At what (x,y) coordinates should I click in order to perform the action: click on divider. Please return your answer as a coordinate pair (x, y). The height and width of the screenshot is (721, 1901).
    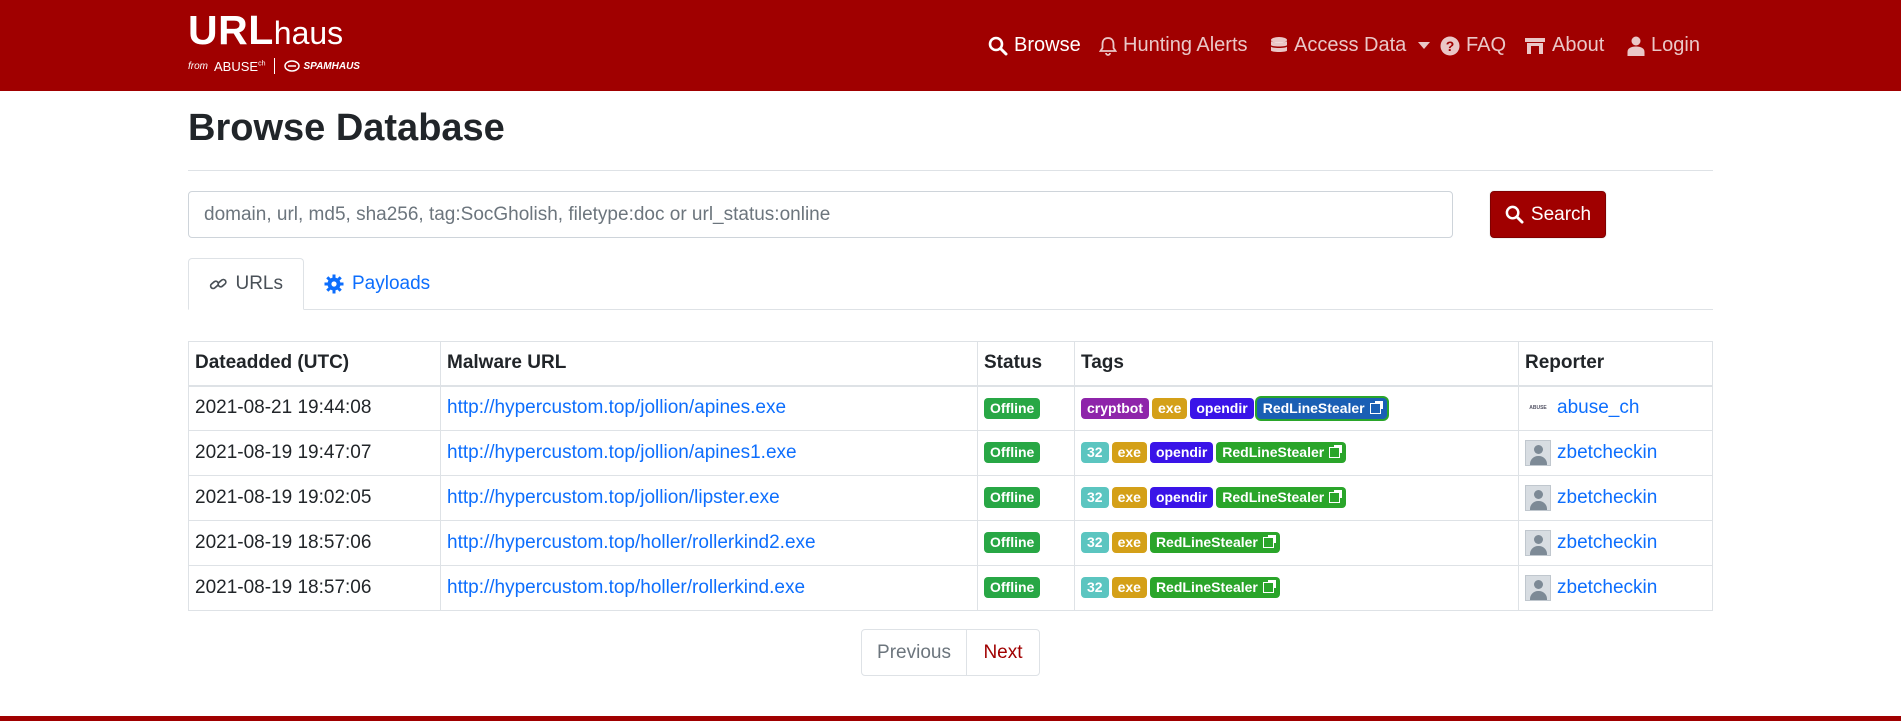
    Looking at the image, I should click on (950, 170).